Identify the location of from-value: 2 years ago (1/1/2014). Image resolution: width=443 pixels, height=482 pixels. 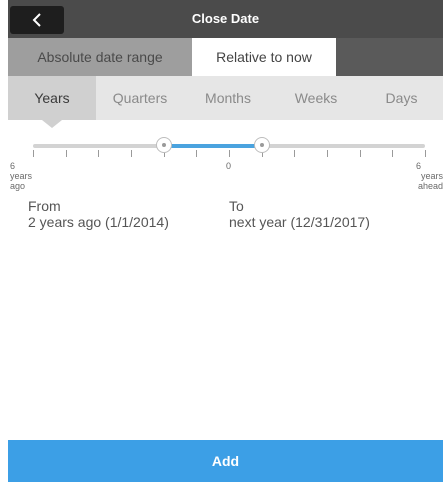
(98, 222).